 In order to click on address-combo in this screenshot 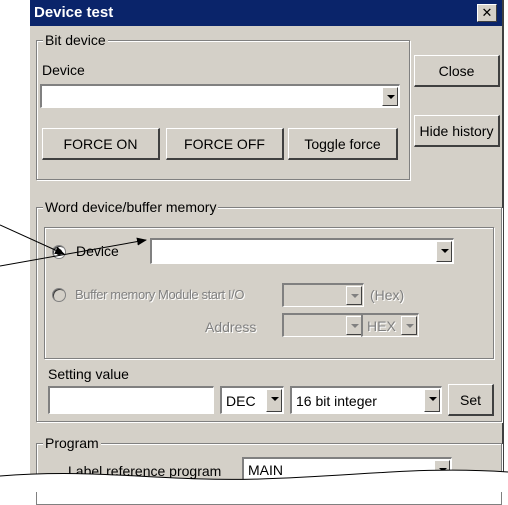, I will do `click(323, 325)`.